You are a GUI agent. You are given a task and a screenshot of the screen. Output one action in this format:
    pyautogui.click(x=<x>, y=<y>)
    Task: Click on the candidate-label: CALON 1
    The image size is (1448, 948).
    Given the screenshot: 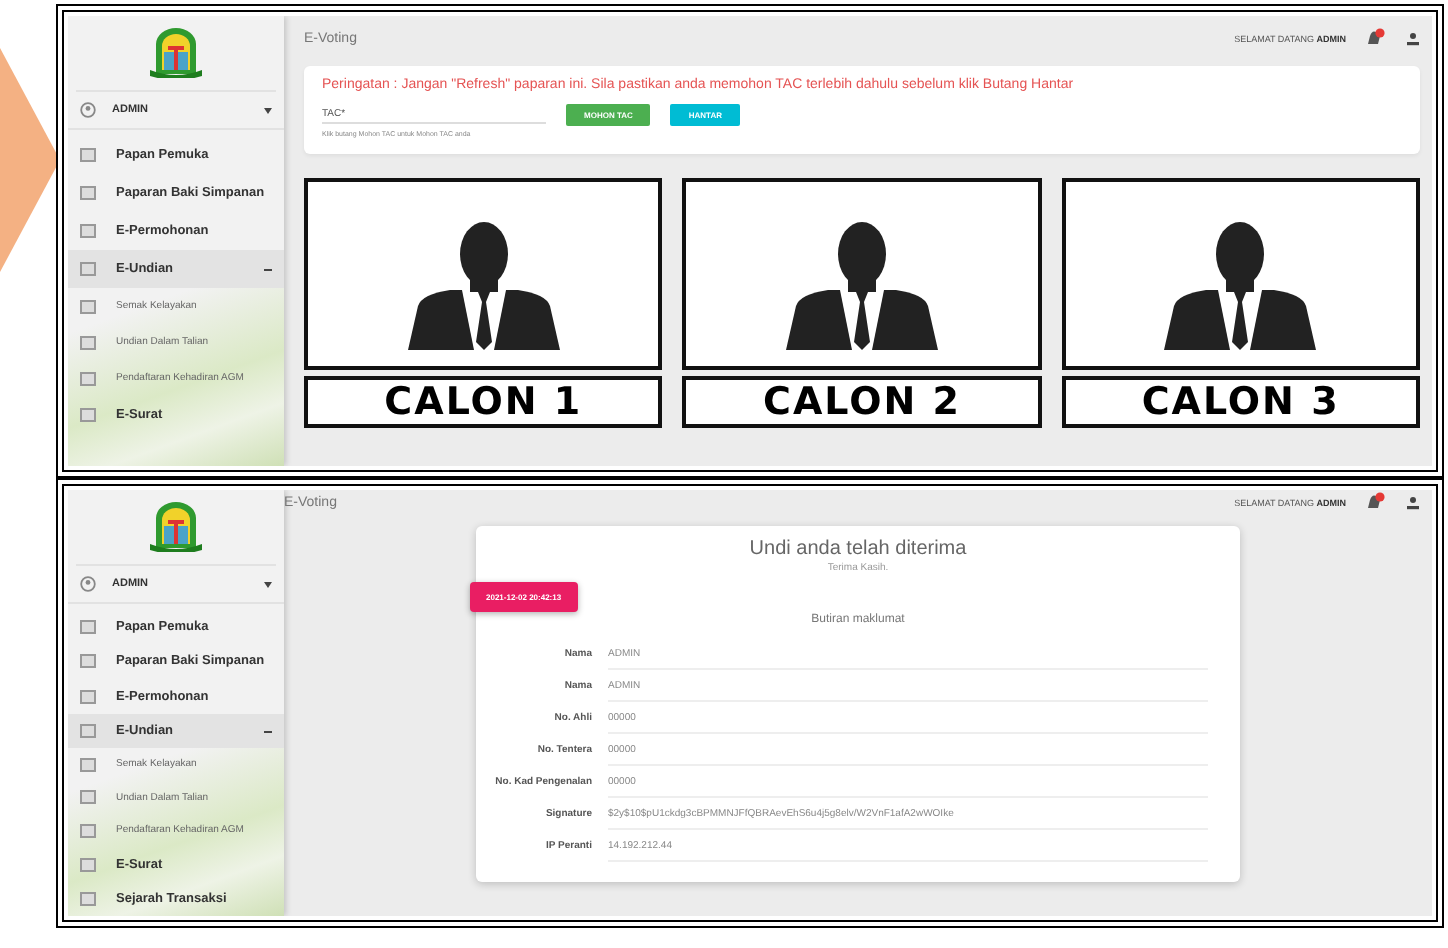 What is the action you would take?
    pyautogui.click(x=483, y=402)
    